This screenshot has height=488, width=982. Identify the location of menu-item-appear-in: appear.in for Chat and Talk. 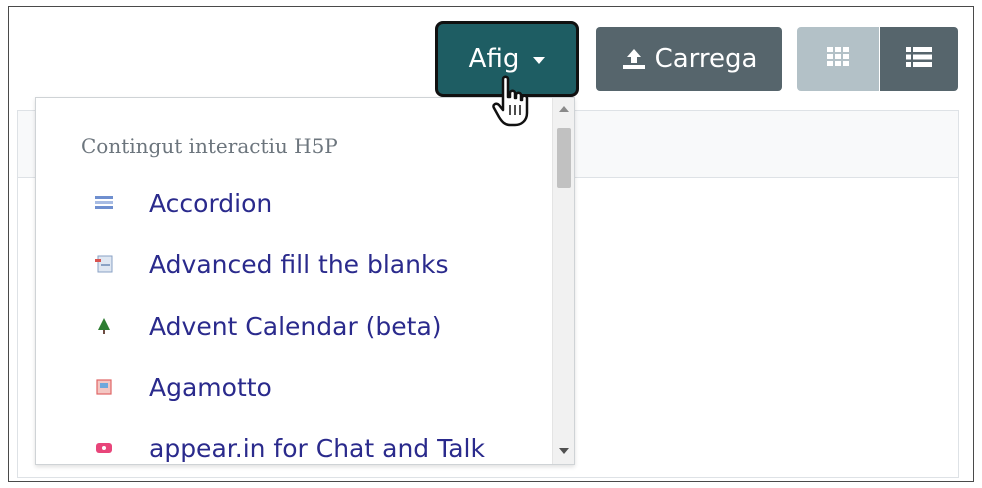
(291, 442).